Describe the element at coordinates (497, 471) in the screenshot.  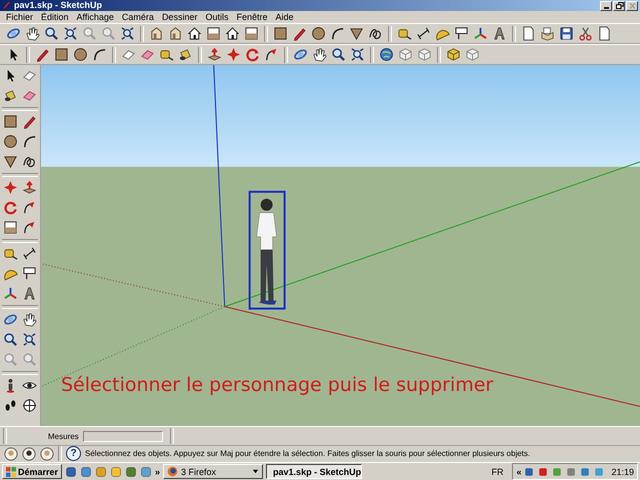
I see `language-indicator: FR` at that location.